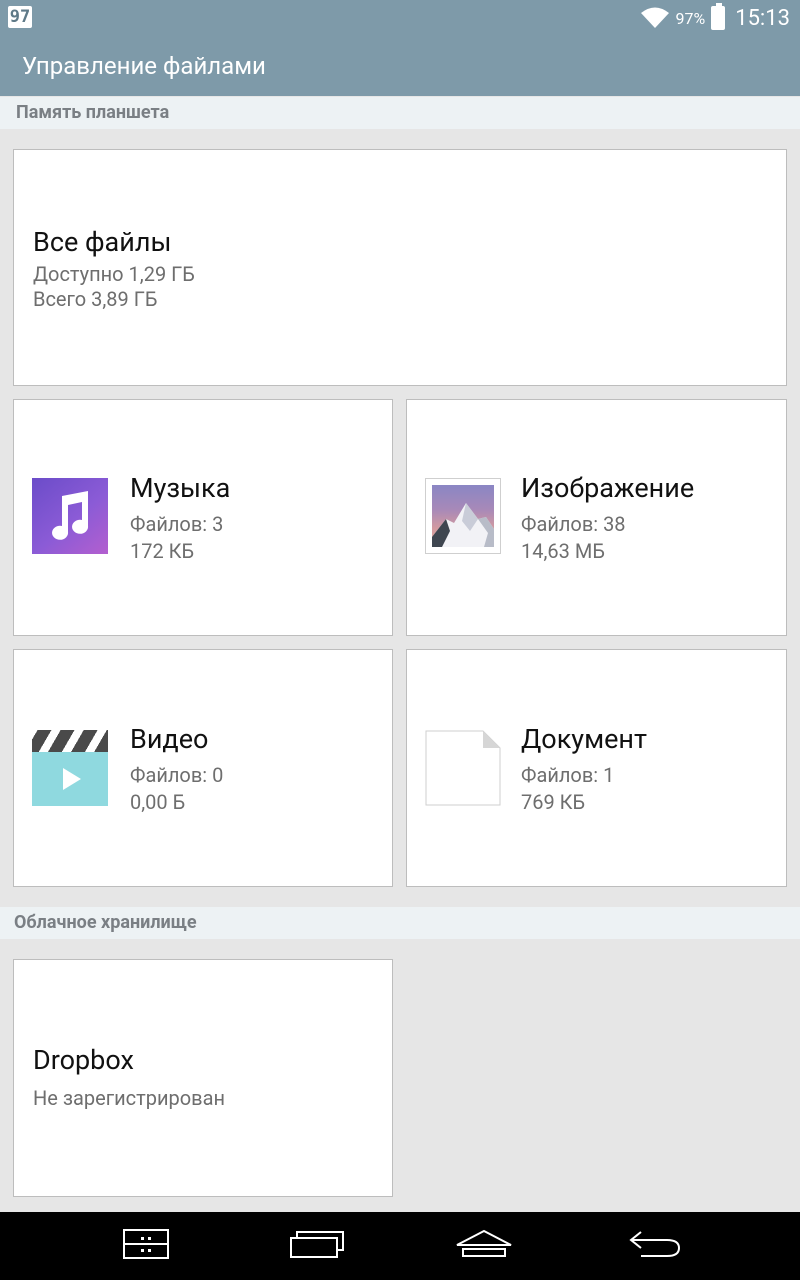  What do you see at coordinates (690, 18) in the screenshot?
I see `battery-percent: 97%` at bounding box center [690, 18].